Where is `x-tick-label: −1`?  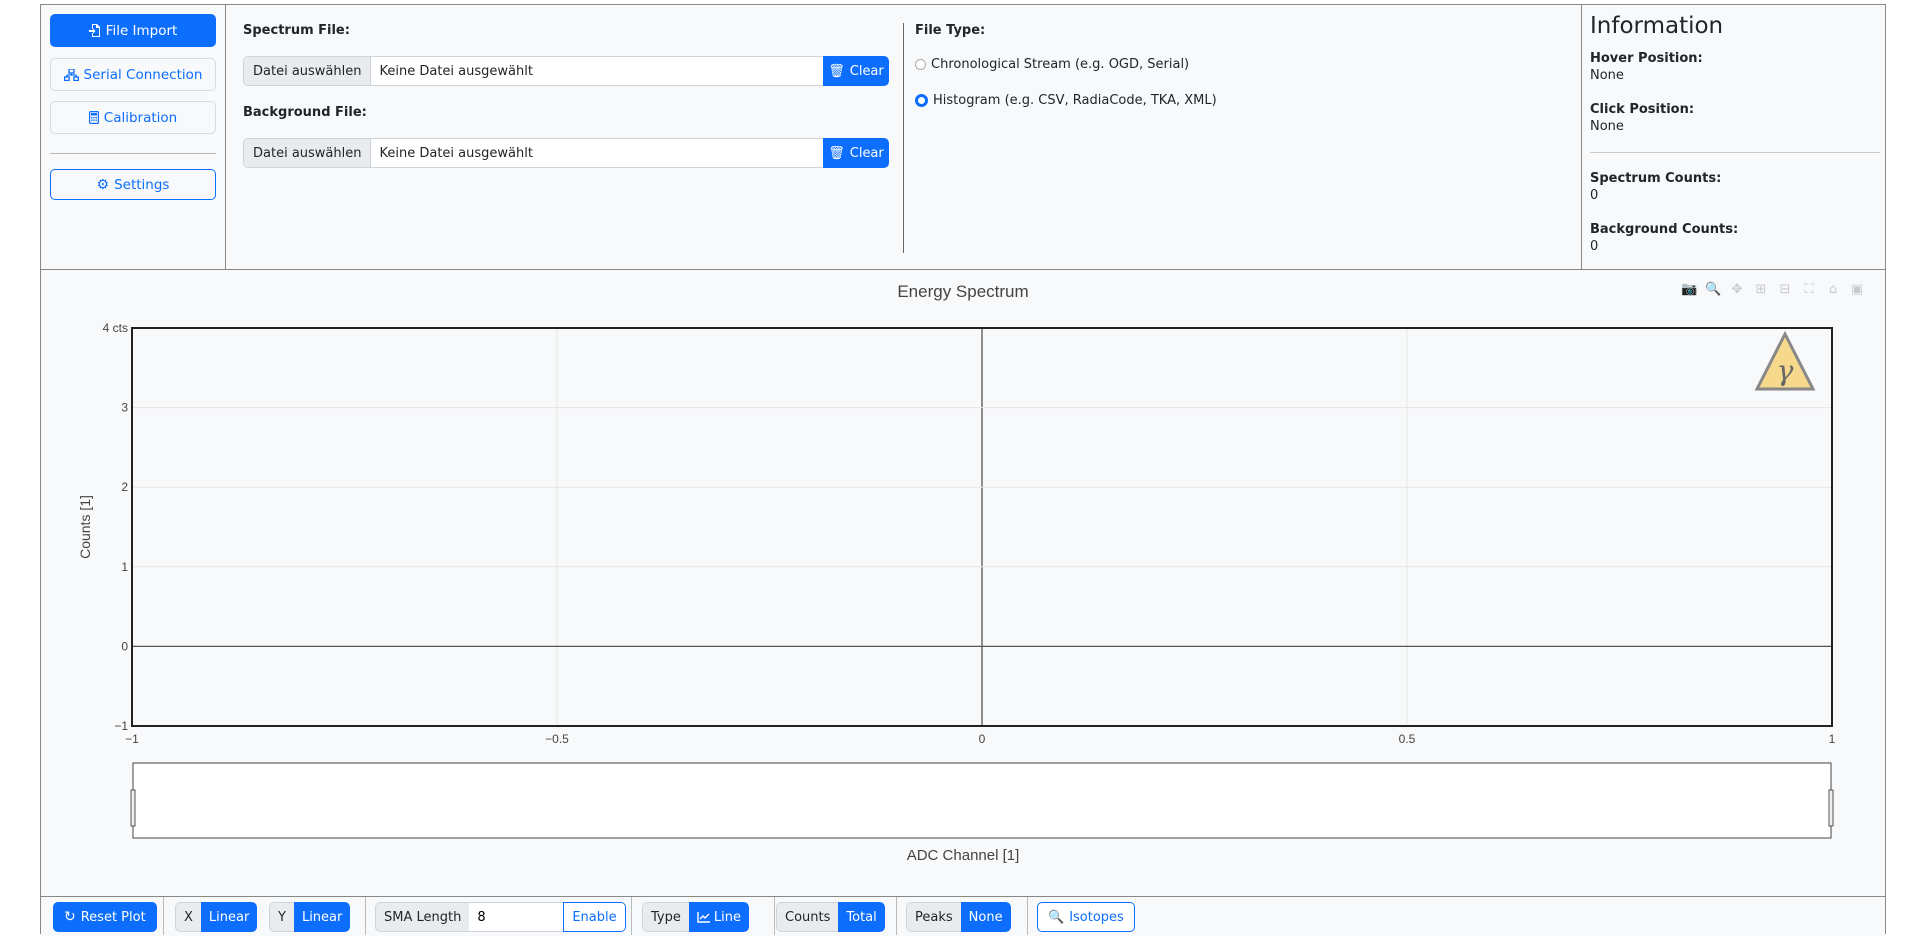
x-tick-label: −1 is located at coordinates (132, 739).